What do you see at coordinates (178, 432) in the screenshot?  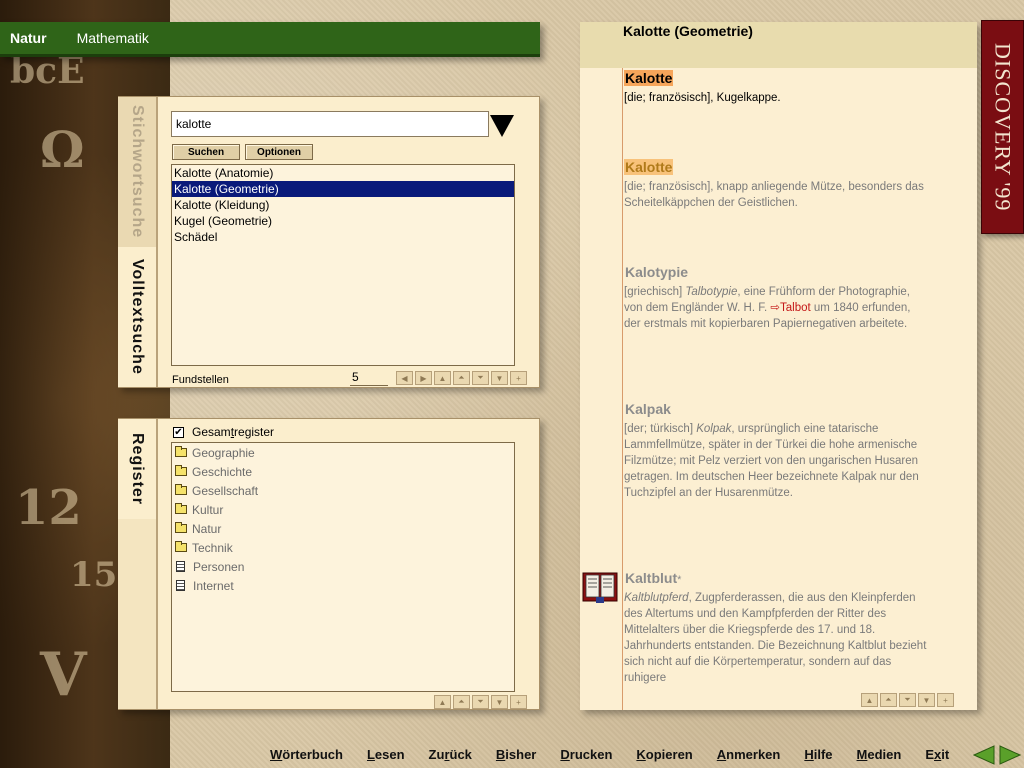 I see `gesamtregister-checkbox: ✔` at bounding box center [178, 432].